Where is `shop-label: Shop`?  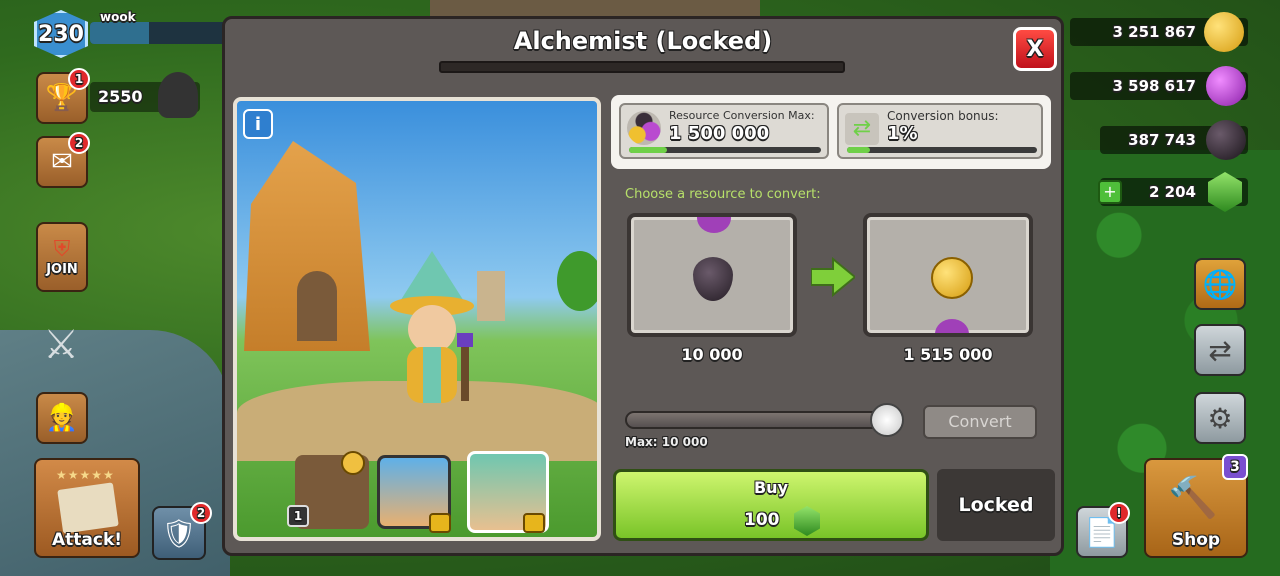
shop-label: Shop is located at coordinates (1196, 540).